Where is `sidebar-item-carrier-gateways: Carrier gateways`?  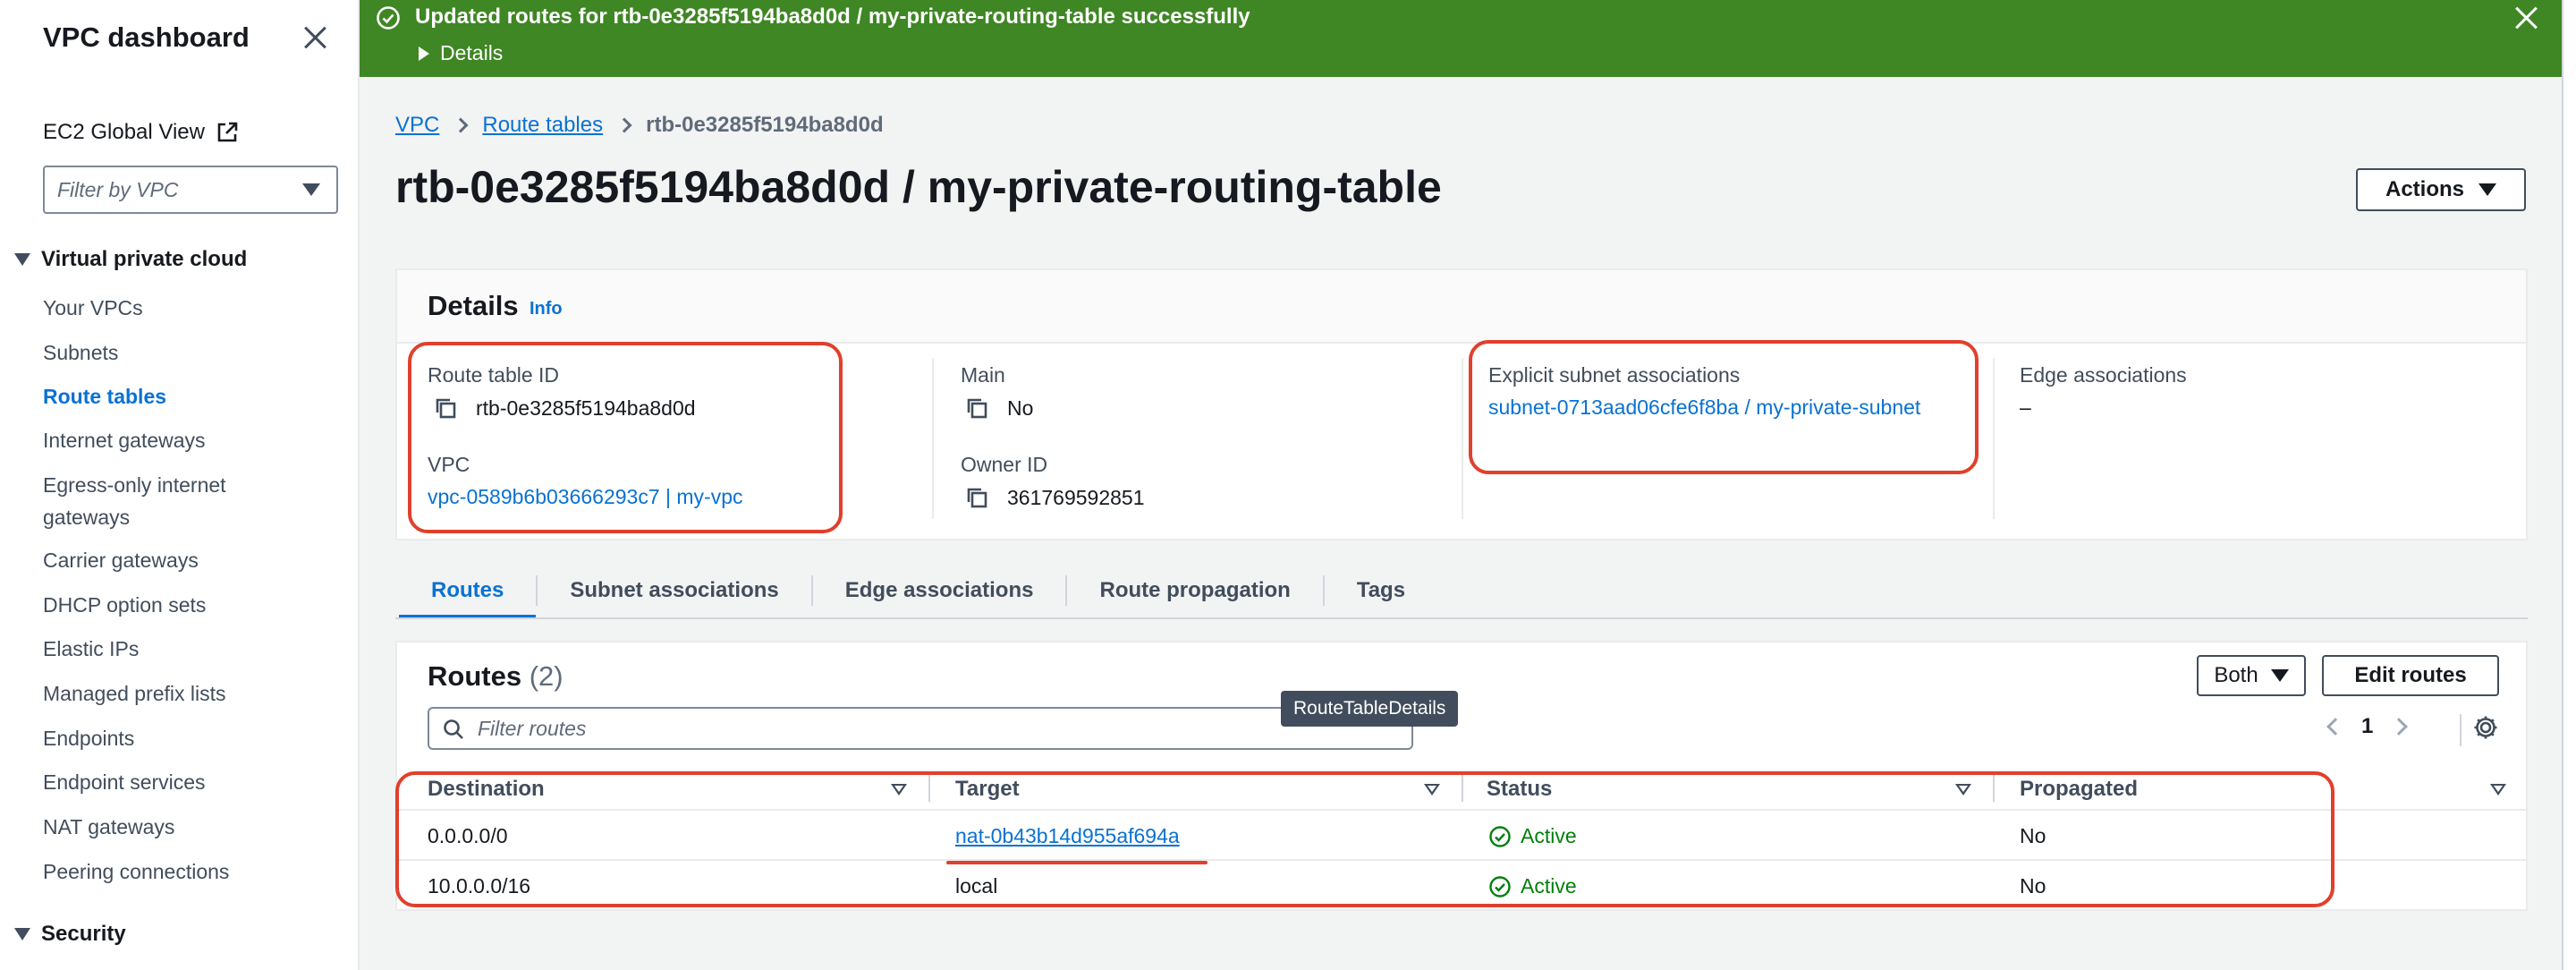
sidebar-item-carrier-gateways: Carrier gateways is located at coordinates (177, 560).